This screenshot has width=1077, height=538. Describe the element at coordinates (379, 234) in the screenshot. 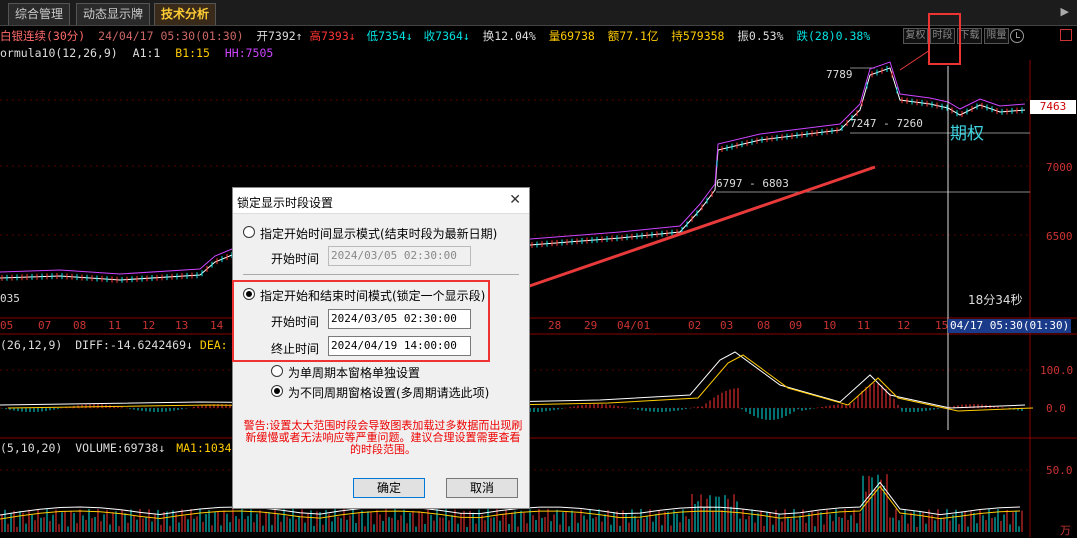

I see `mode1-label: 指定开始时间显示模式(结束时段为最新日期)` at that location.